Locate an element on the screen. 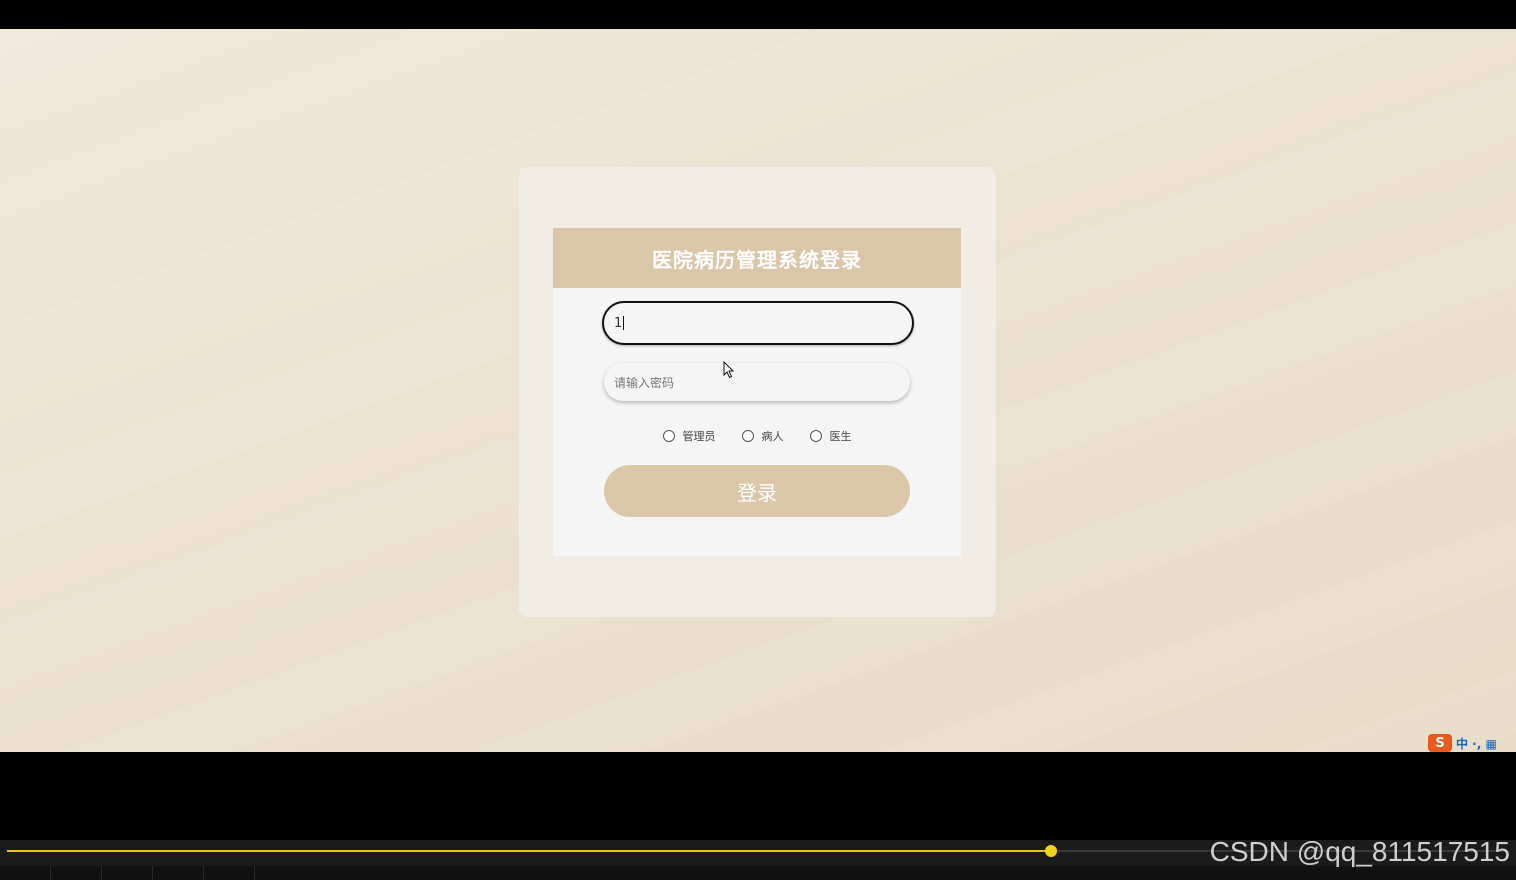 Image resolution: width=1516 pixels, height=880 pixels. password-placeholder: 请输入密码 is located at coordinates (644, 382).